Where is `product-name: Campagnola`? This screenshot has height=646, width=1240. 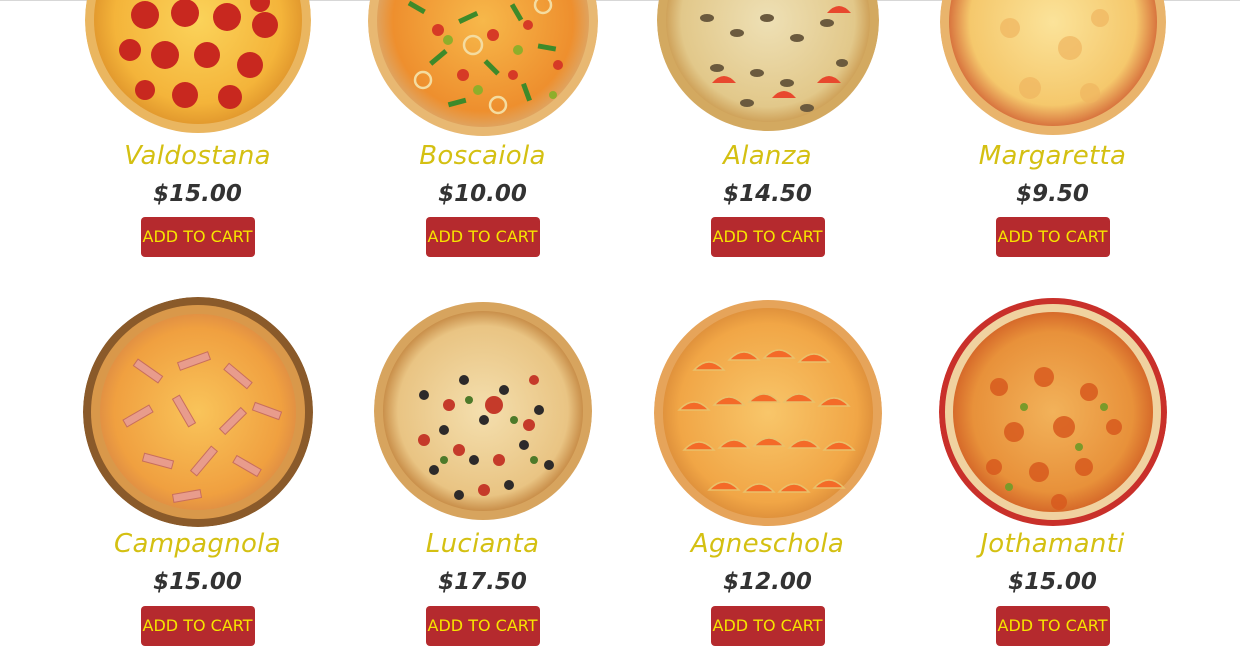
product-name: Campagnola is located at coordinates (197, 544).